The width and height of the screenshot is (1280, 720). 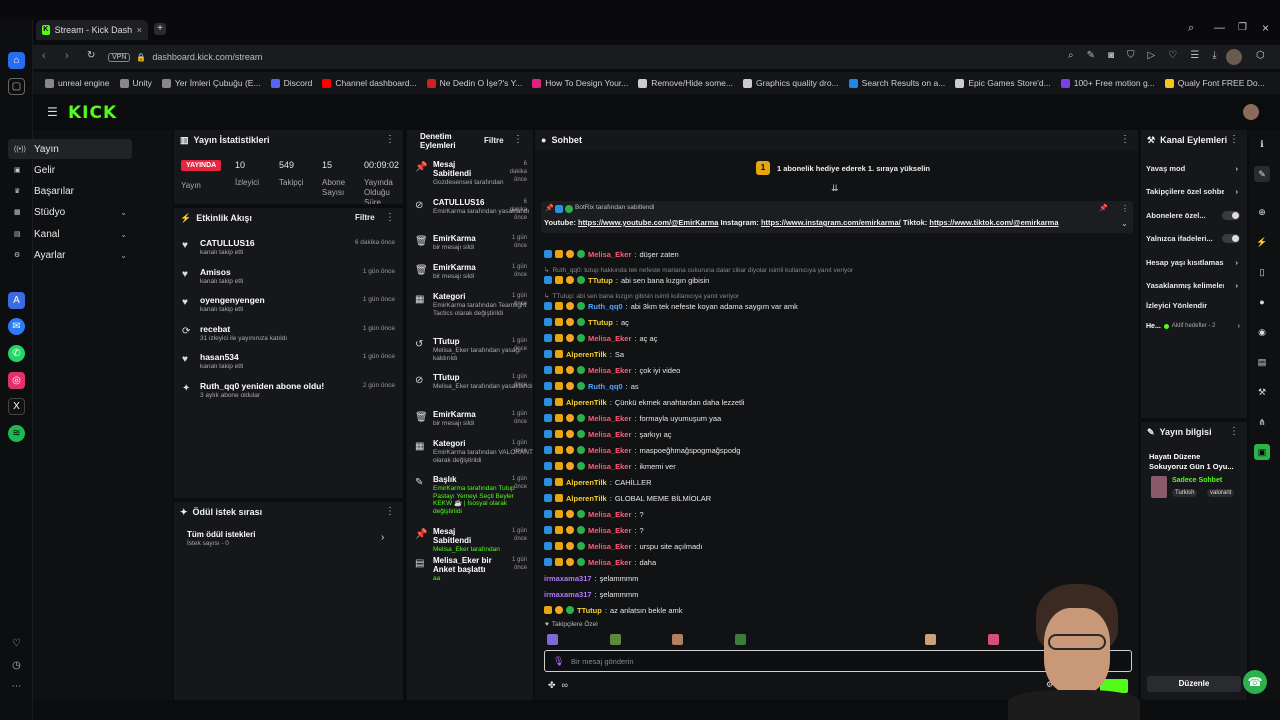 What do you see at coordinates (648, 222) in the screenshot?
I see `youtube-link: https://www.youtube.com/@EmirKarma` at bounding box center [648, 222].